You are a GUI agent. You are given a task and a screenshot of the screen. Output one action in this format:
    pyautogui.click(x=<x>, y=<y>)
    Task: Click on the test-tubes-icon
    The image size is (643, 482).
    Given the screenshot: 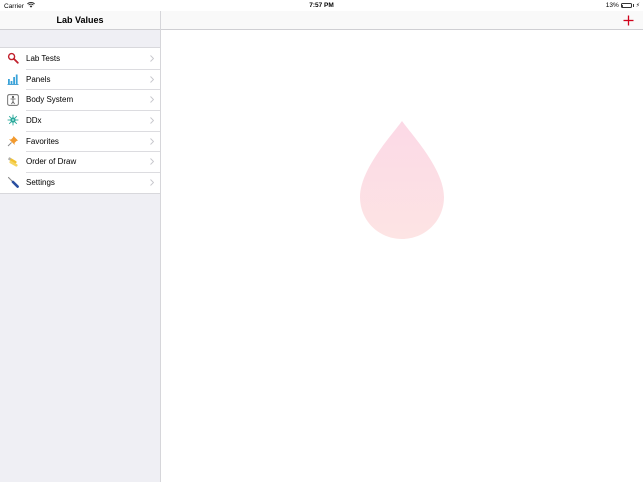 What is the action you would take?
    pyautogui.click(x=13, y=162)
    